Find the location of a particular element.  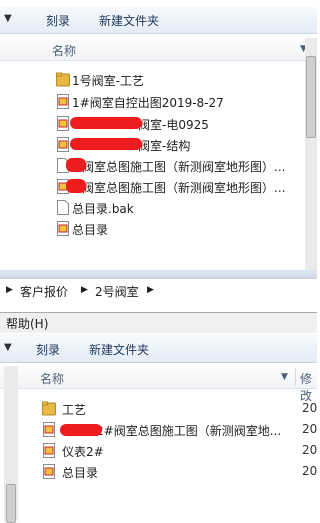

modified-column-header: 修改 is located at coordinates (308, 387).